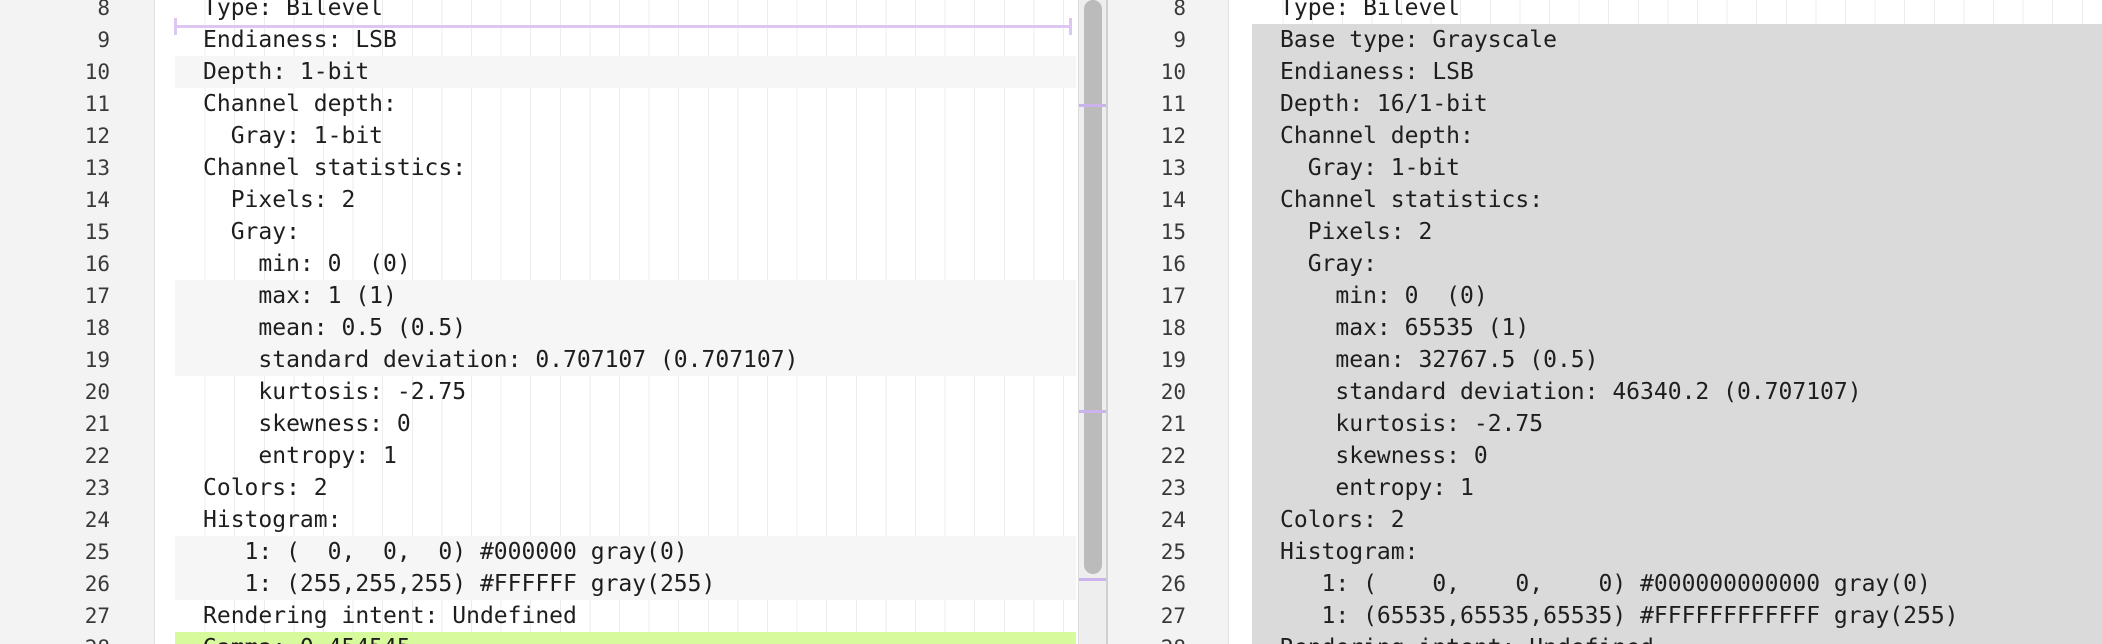  What do you see at coordinates (1156, 638) in the screenshot?
I see `line-number: 28` at bounding box center [1156, 638].